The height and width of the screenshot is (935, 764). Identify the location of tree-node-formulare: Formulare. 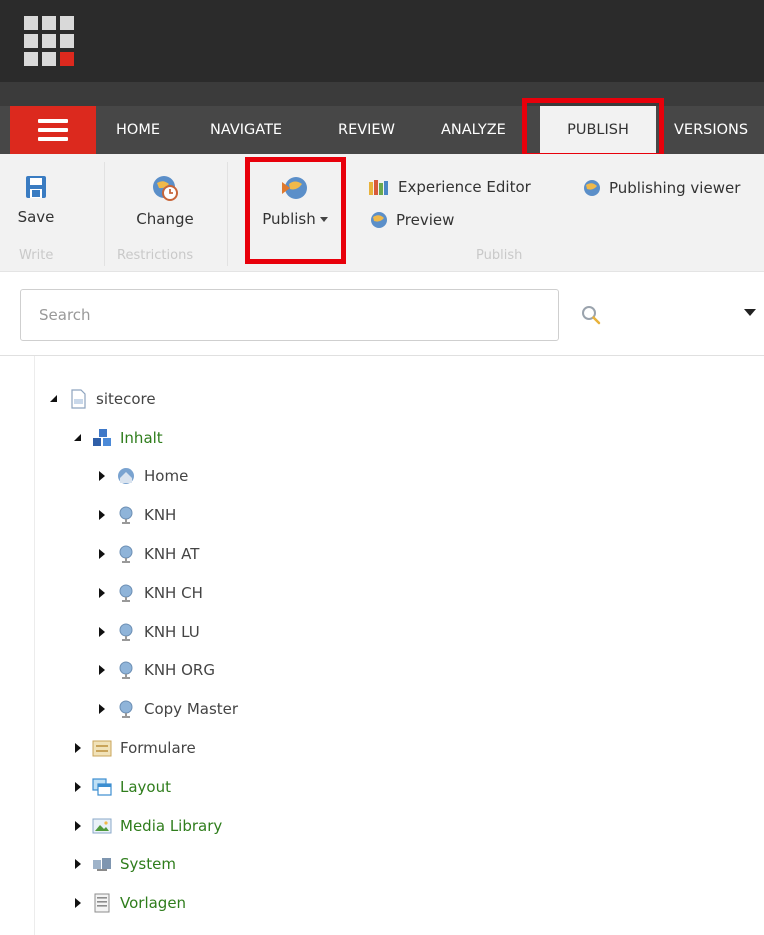
(134, 748).